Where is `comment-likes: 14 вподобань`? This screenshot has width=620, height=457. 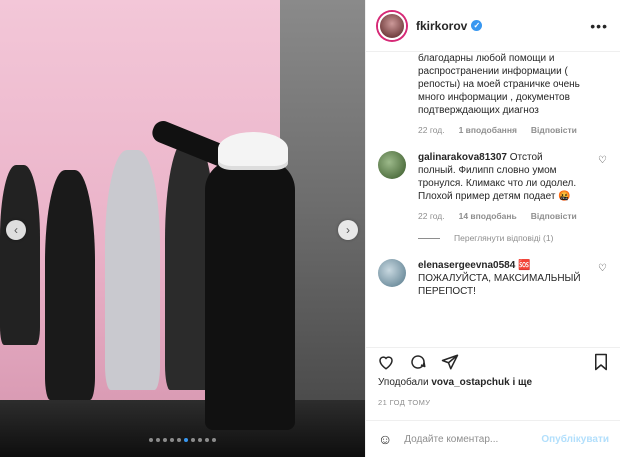 comment-likes: 14 вподобань is located at coordinates (488, 216).